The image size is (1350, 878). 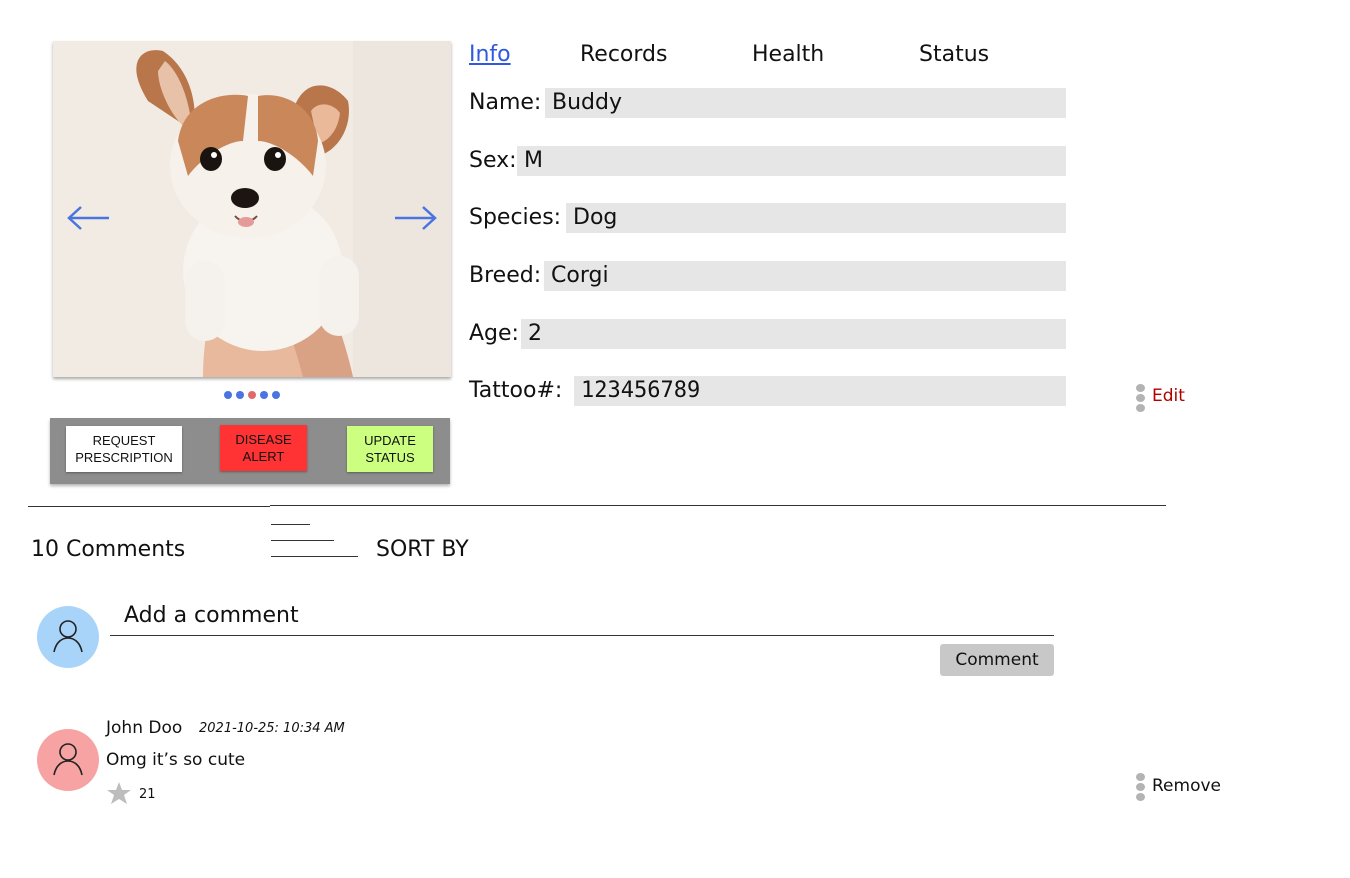 I want to click on breed-label: Breed:, so click(x=505, y=275).